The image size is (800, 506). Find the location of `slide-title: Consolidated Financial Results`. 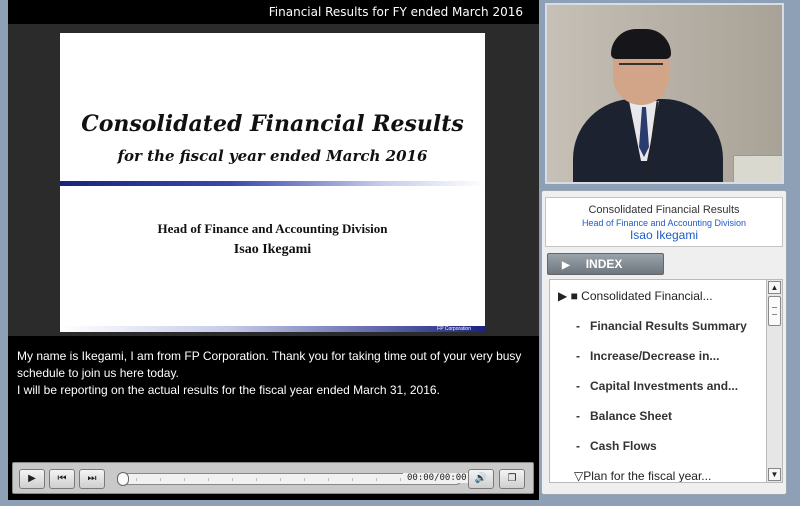

slide-title: Consolidated Financial Results is located at coordinates (272, 124).